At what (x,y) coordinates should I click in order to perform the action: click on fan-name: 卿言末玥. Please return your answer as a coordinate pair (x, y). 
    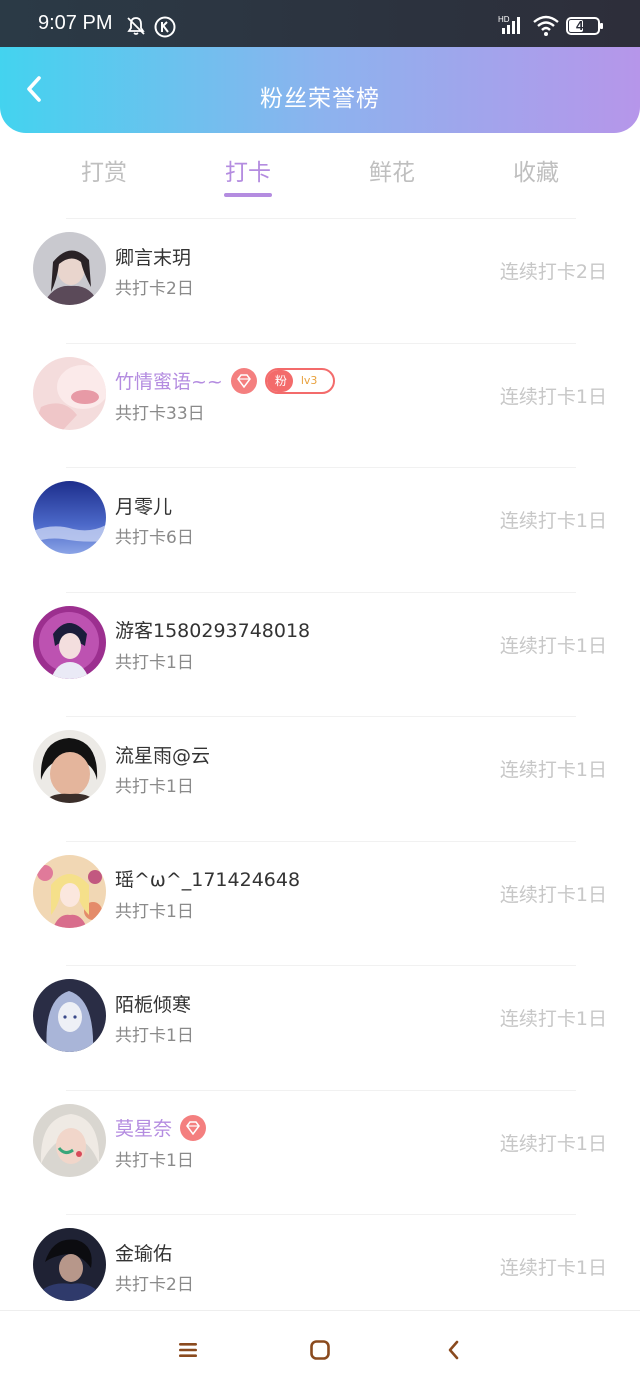
    Looking at the image, I should click on (153, 257).